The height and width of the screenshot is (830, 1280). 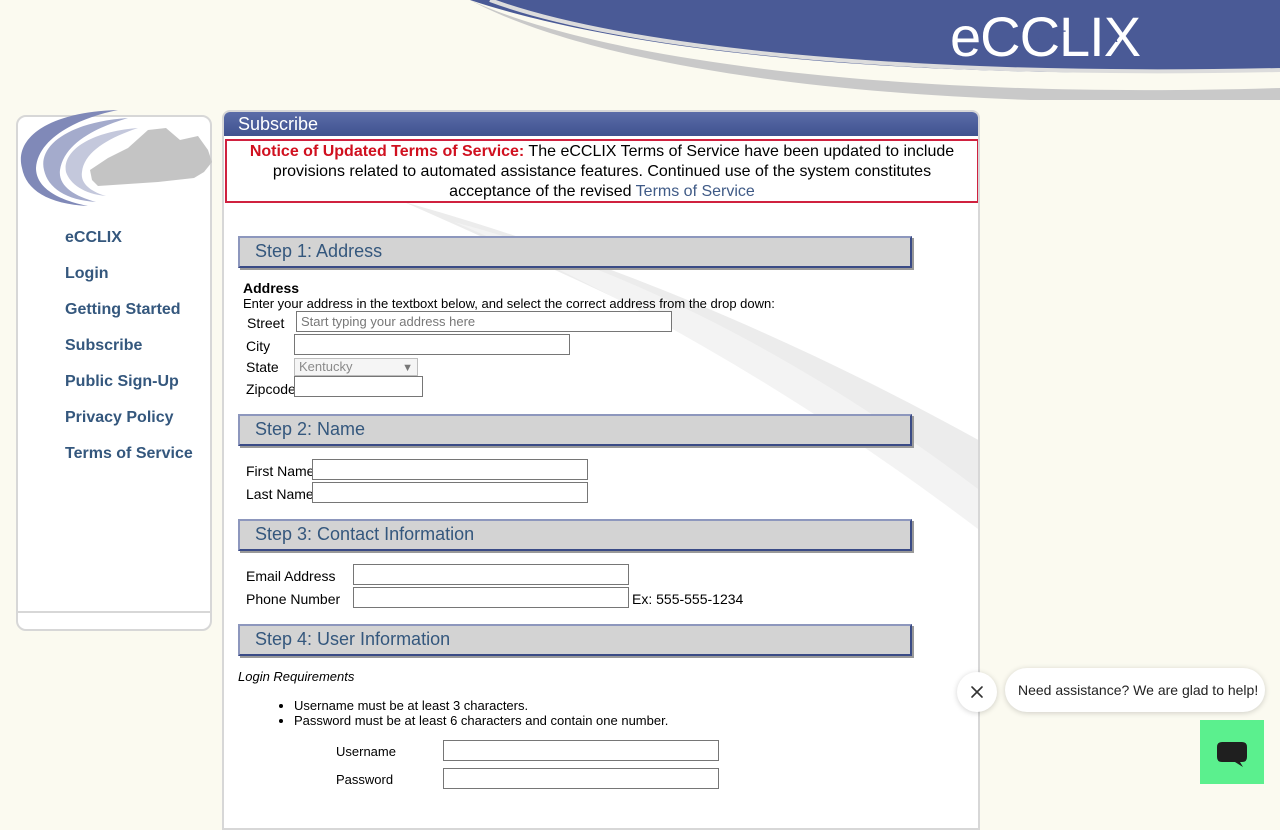 What do you see at coordinates (481, 705) in the screenshot?
I see `requirement-username: Username must be at least 3 characters.` at bounding box center [481, 705].